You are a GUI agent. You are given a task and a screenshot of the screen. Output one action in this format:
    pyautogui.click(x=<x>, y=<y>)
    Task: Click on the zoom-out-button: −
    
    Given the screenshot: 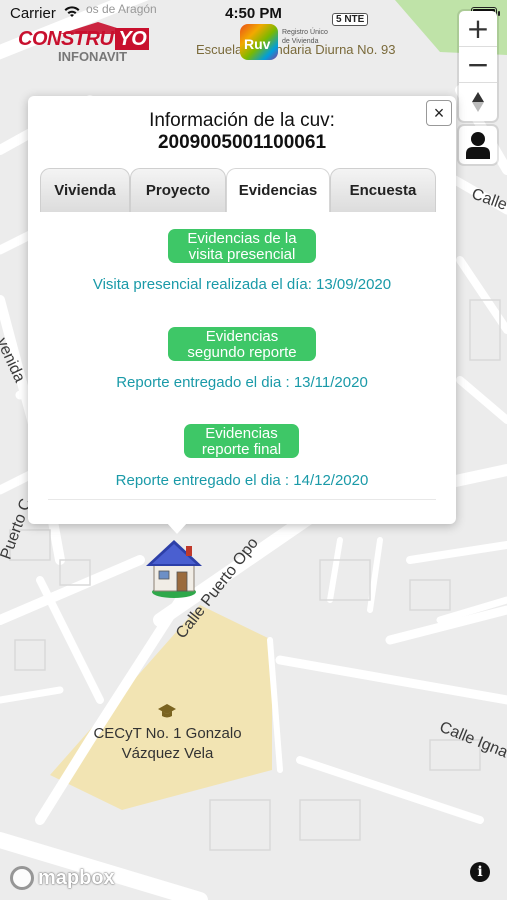 What is the action you would take?
    pyautogui.click(x=478, y=65)
    